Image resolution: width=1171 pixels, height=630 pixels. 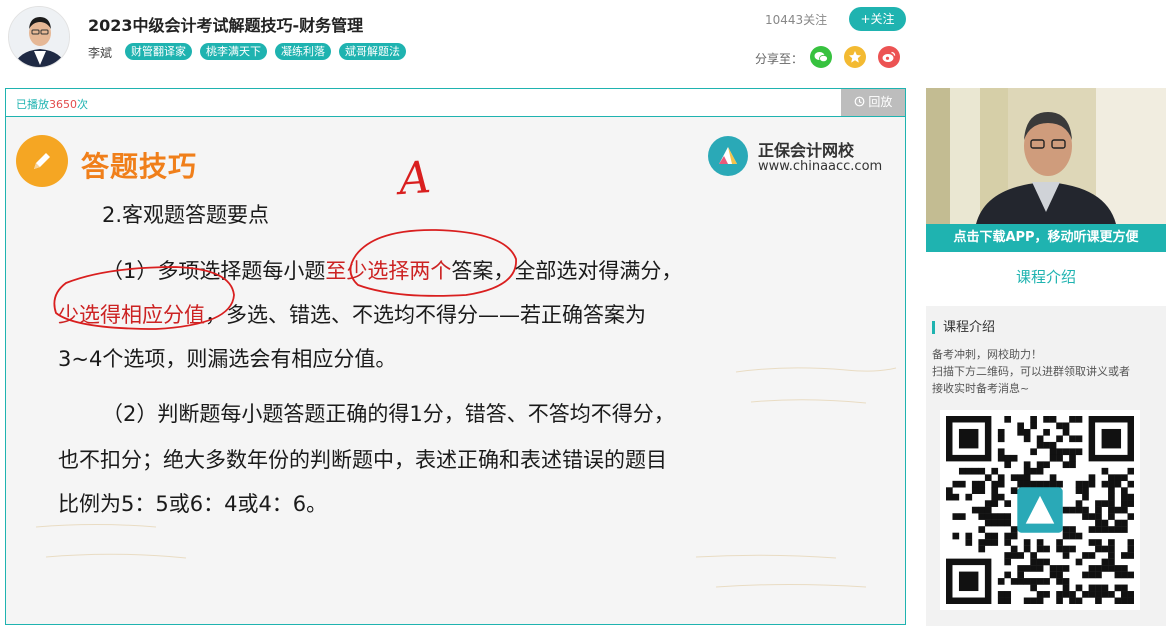 What do you see at coordinates (981, 388) in the screenshot?
I see `intro-text: 接收实时备考消息~` at bounding box center [981, 388].